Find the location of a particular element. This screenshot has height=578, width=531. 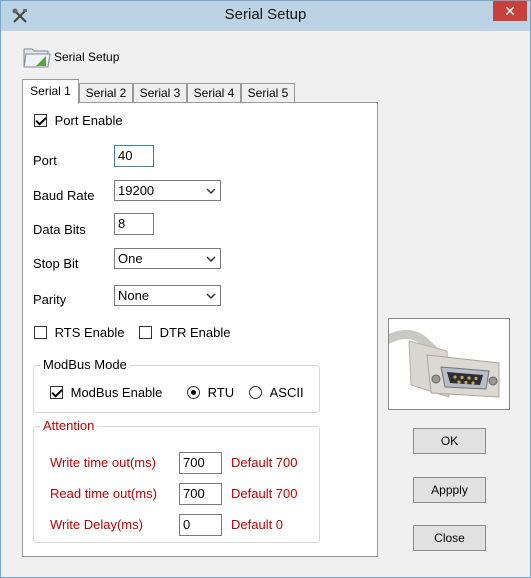

port-enable-checkbox is located at coordinates (40, 120).